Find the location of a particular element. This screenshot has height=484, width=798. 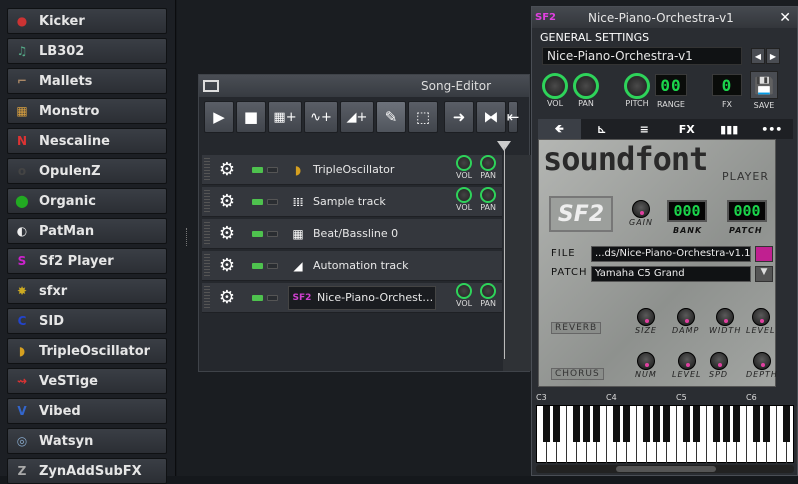

track-name-button: ◢ Automation track is located at coordinates (362, 266).